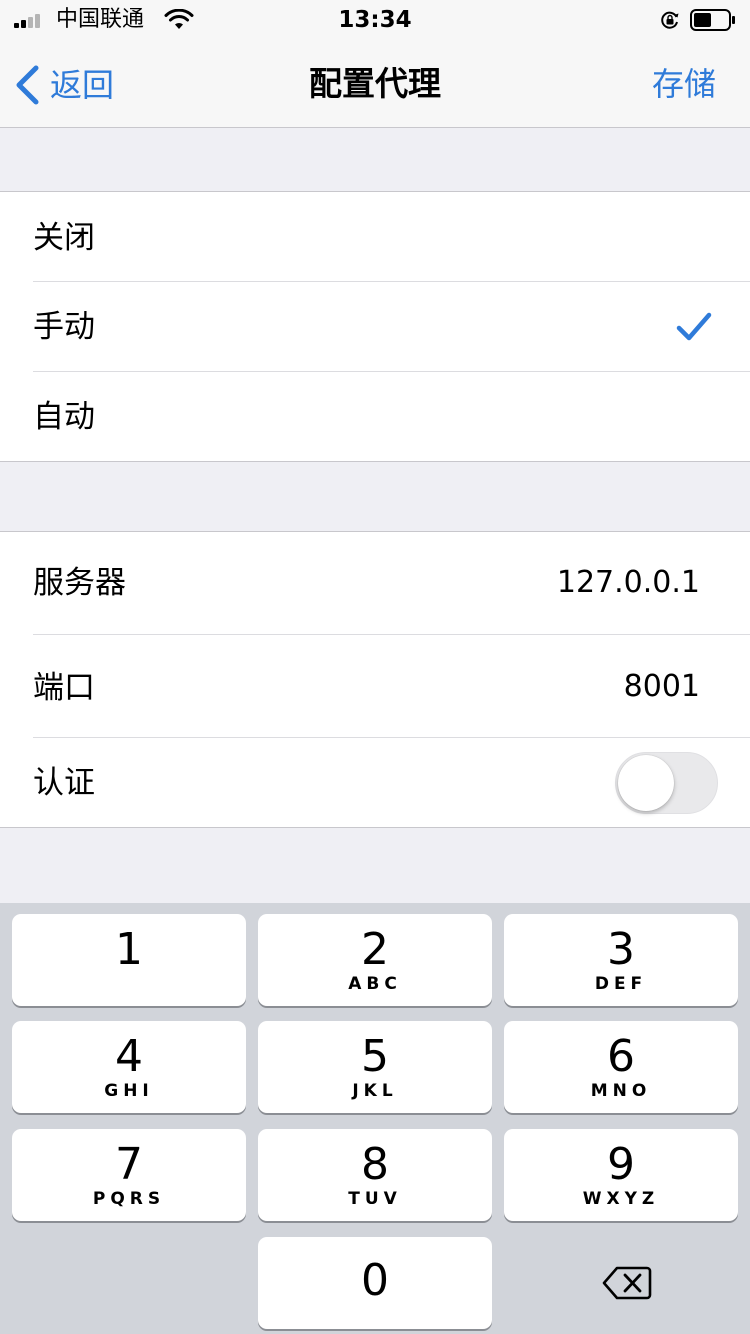  I want to click on key-5: 5 JKL, so click(375, 1067).